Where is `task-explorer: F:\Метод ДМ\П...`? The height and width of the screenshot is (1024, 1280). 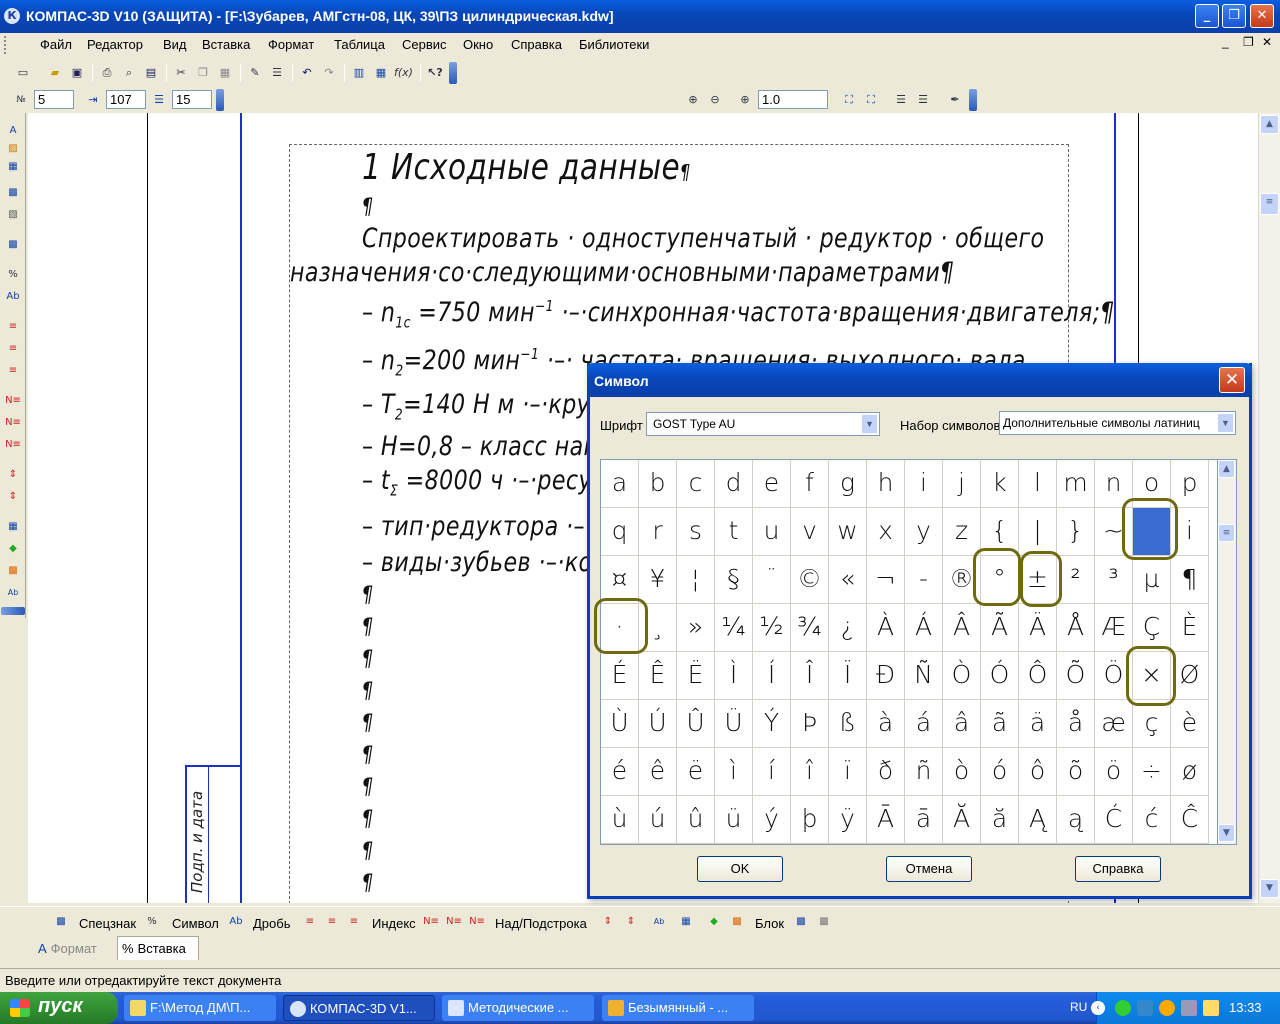 task-explorer: F:\Метод ДМ\П... is located at coordinates (200, 1008).